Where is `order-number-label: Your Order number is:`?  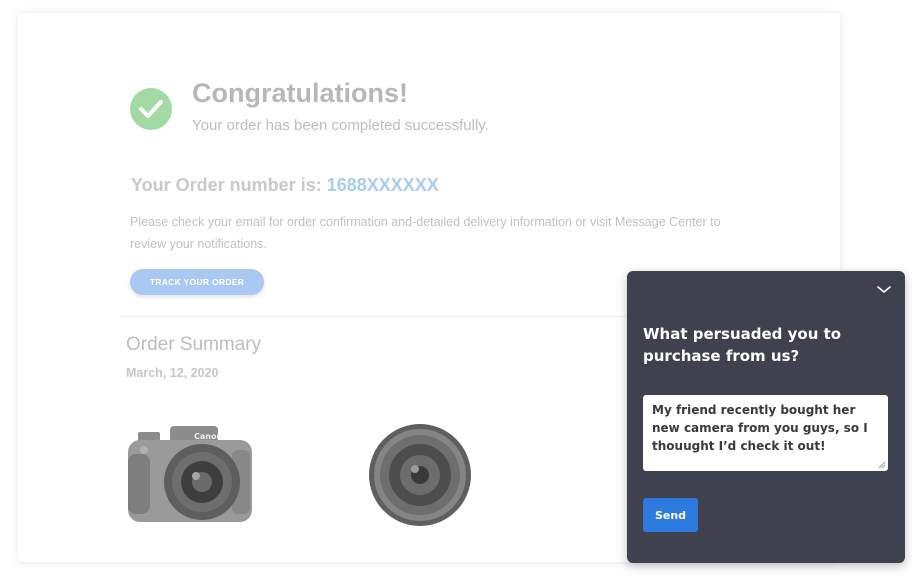
order-number-label: Your Order number is: is located at coordinates (226, 185).